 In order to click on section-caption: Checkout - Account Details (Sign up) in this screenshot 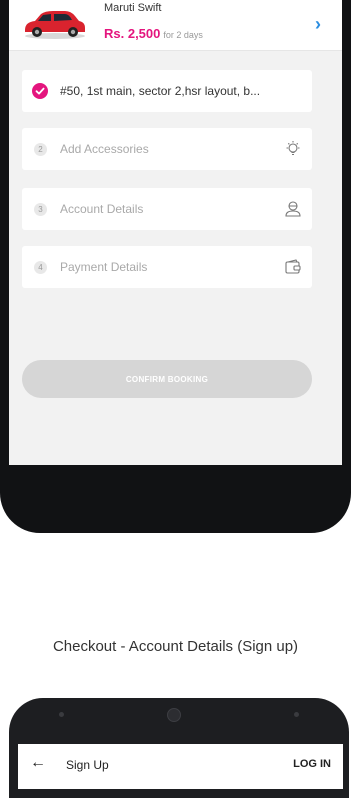, I will do `click(175, 646)`.